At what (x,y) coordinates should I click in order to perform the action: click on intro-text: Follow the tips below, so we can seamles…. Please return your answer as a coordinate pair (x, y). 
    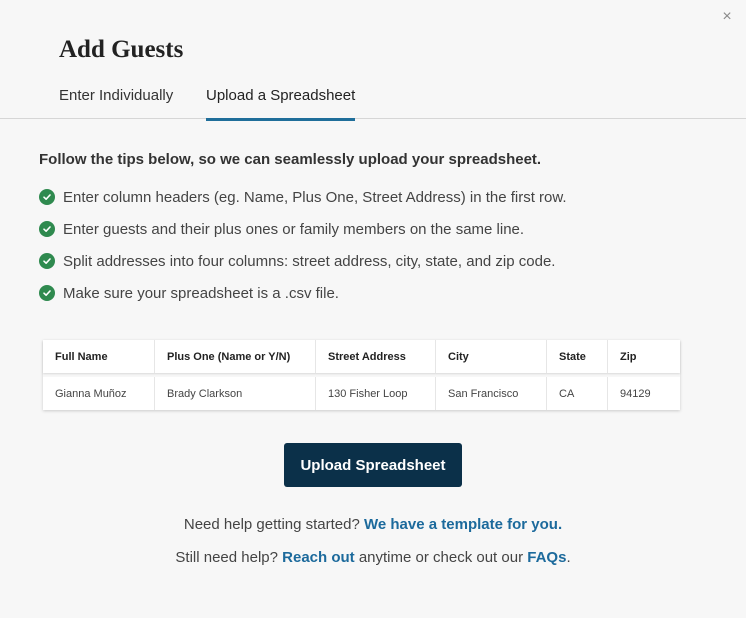
    Looking at the image, I should click on (290, 159).